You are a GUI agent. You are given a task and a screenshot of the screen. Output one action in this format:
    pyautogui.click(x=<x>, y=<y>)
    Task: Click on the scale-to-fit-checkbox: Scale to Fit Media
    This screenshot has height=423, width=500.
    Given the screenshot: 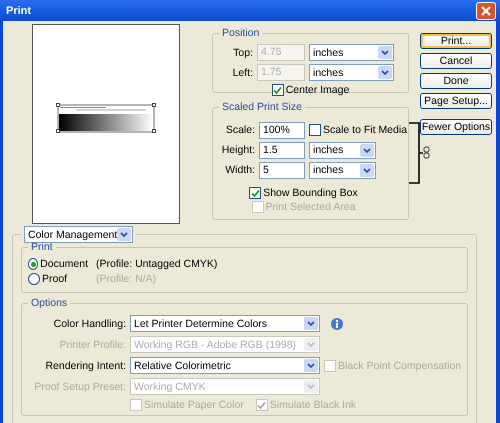 What is the action you would take?
    pyautogui.click(x=358, y=130)
    